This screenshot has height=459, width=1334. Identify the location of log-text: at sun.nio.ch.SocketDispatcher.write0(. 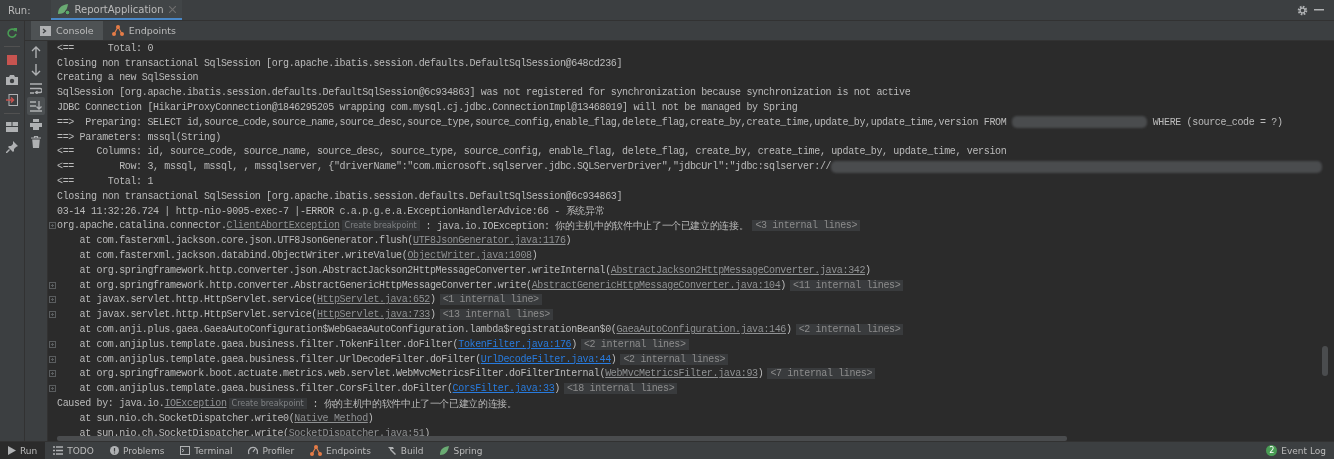
(186, 418).